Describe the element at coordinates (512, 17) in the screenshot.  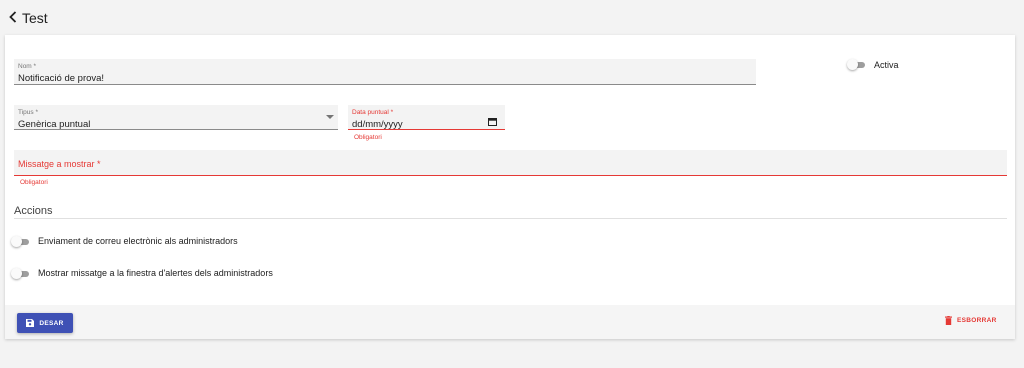
I see `page-header: Test` at that location.